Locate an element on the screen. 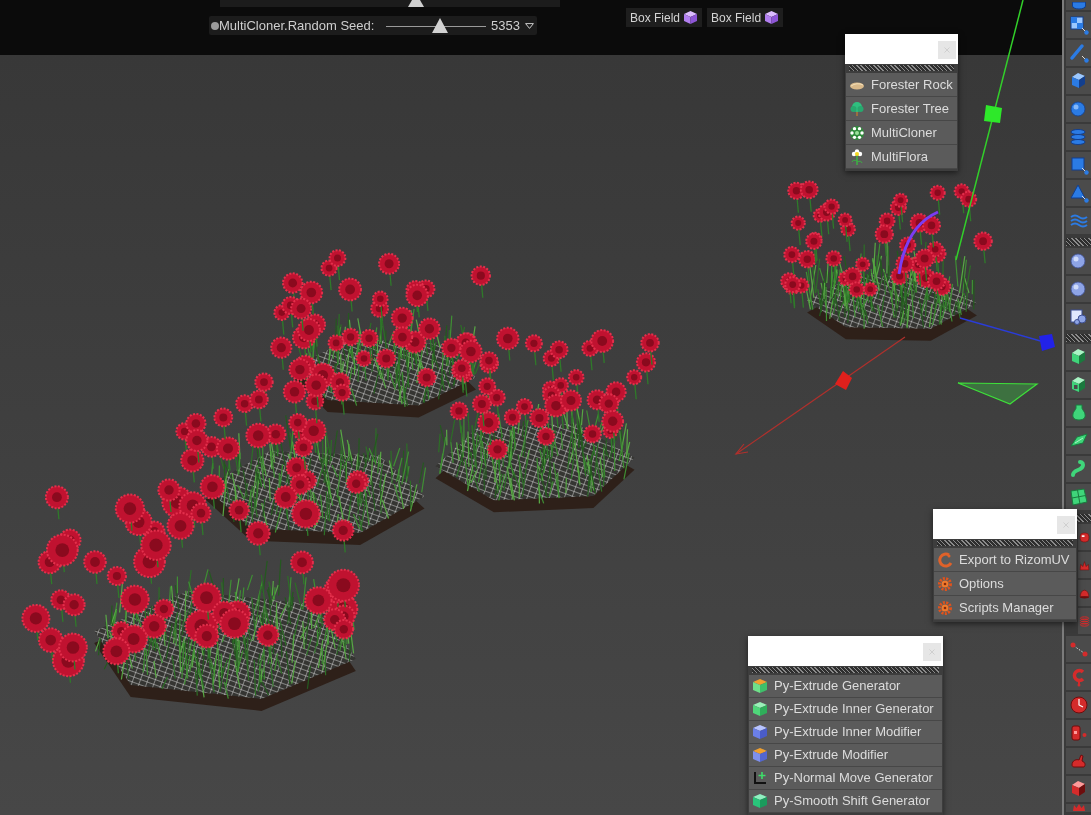 This screenshot has width=1091, height=815. palette-item: Py-Extrude Inner Modifier is located at coordinates (845, 732).